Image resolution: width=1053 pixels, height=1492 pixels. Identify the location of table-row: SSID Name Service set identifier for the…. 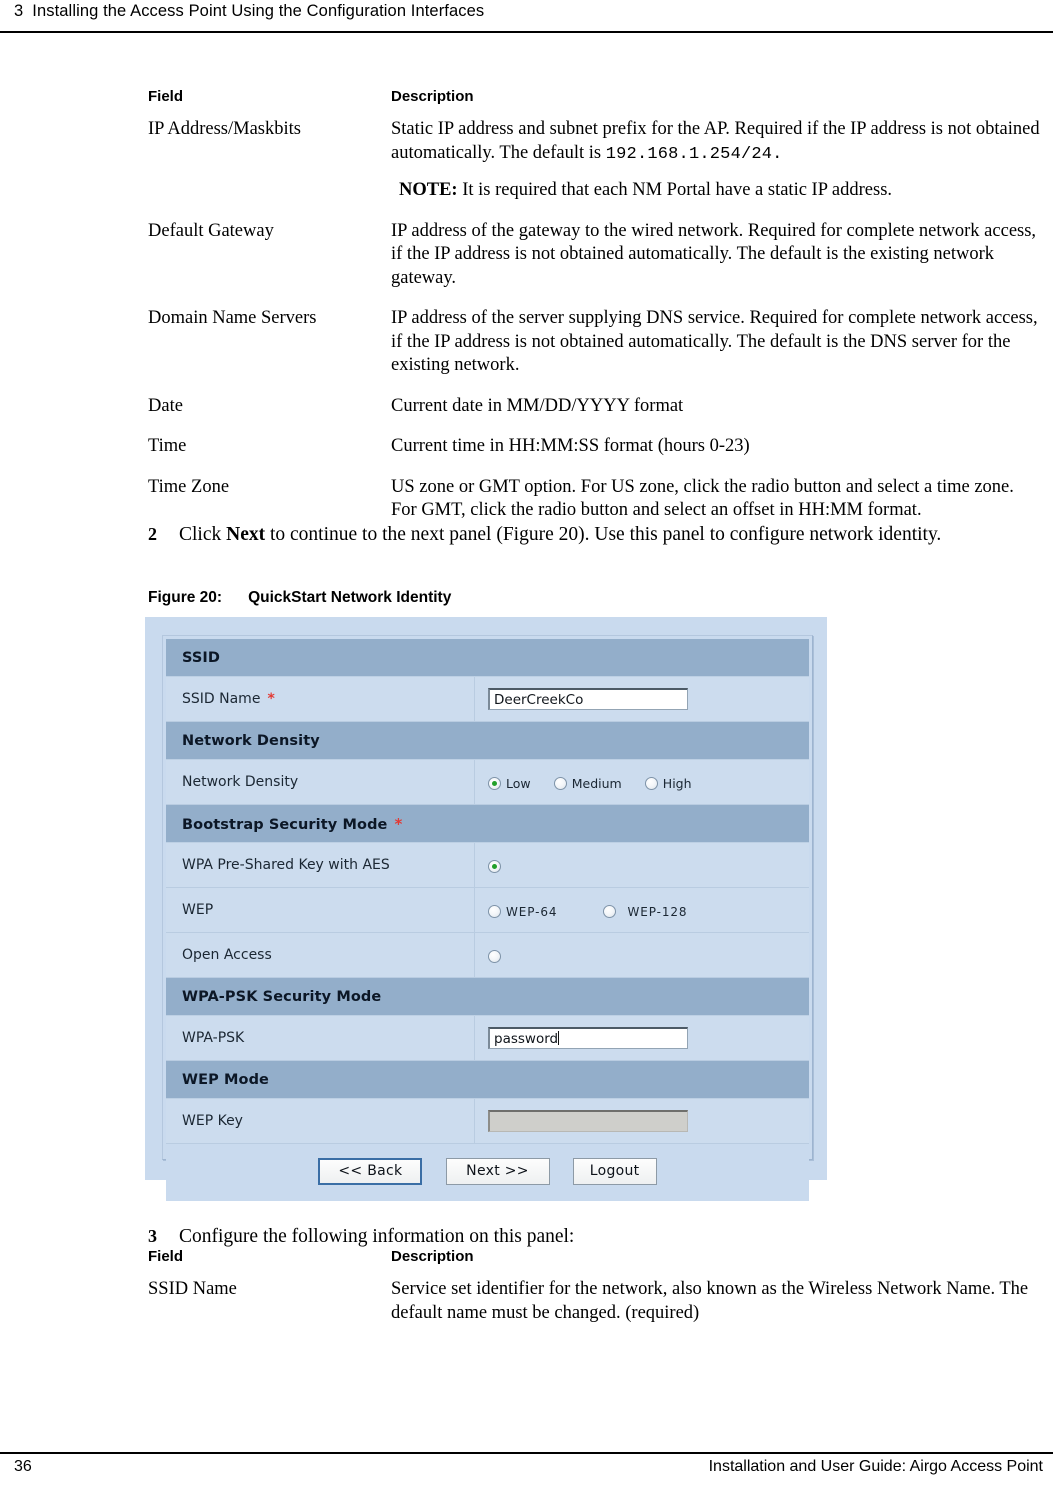
(594, 1310).